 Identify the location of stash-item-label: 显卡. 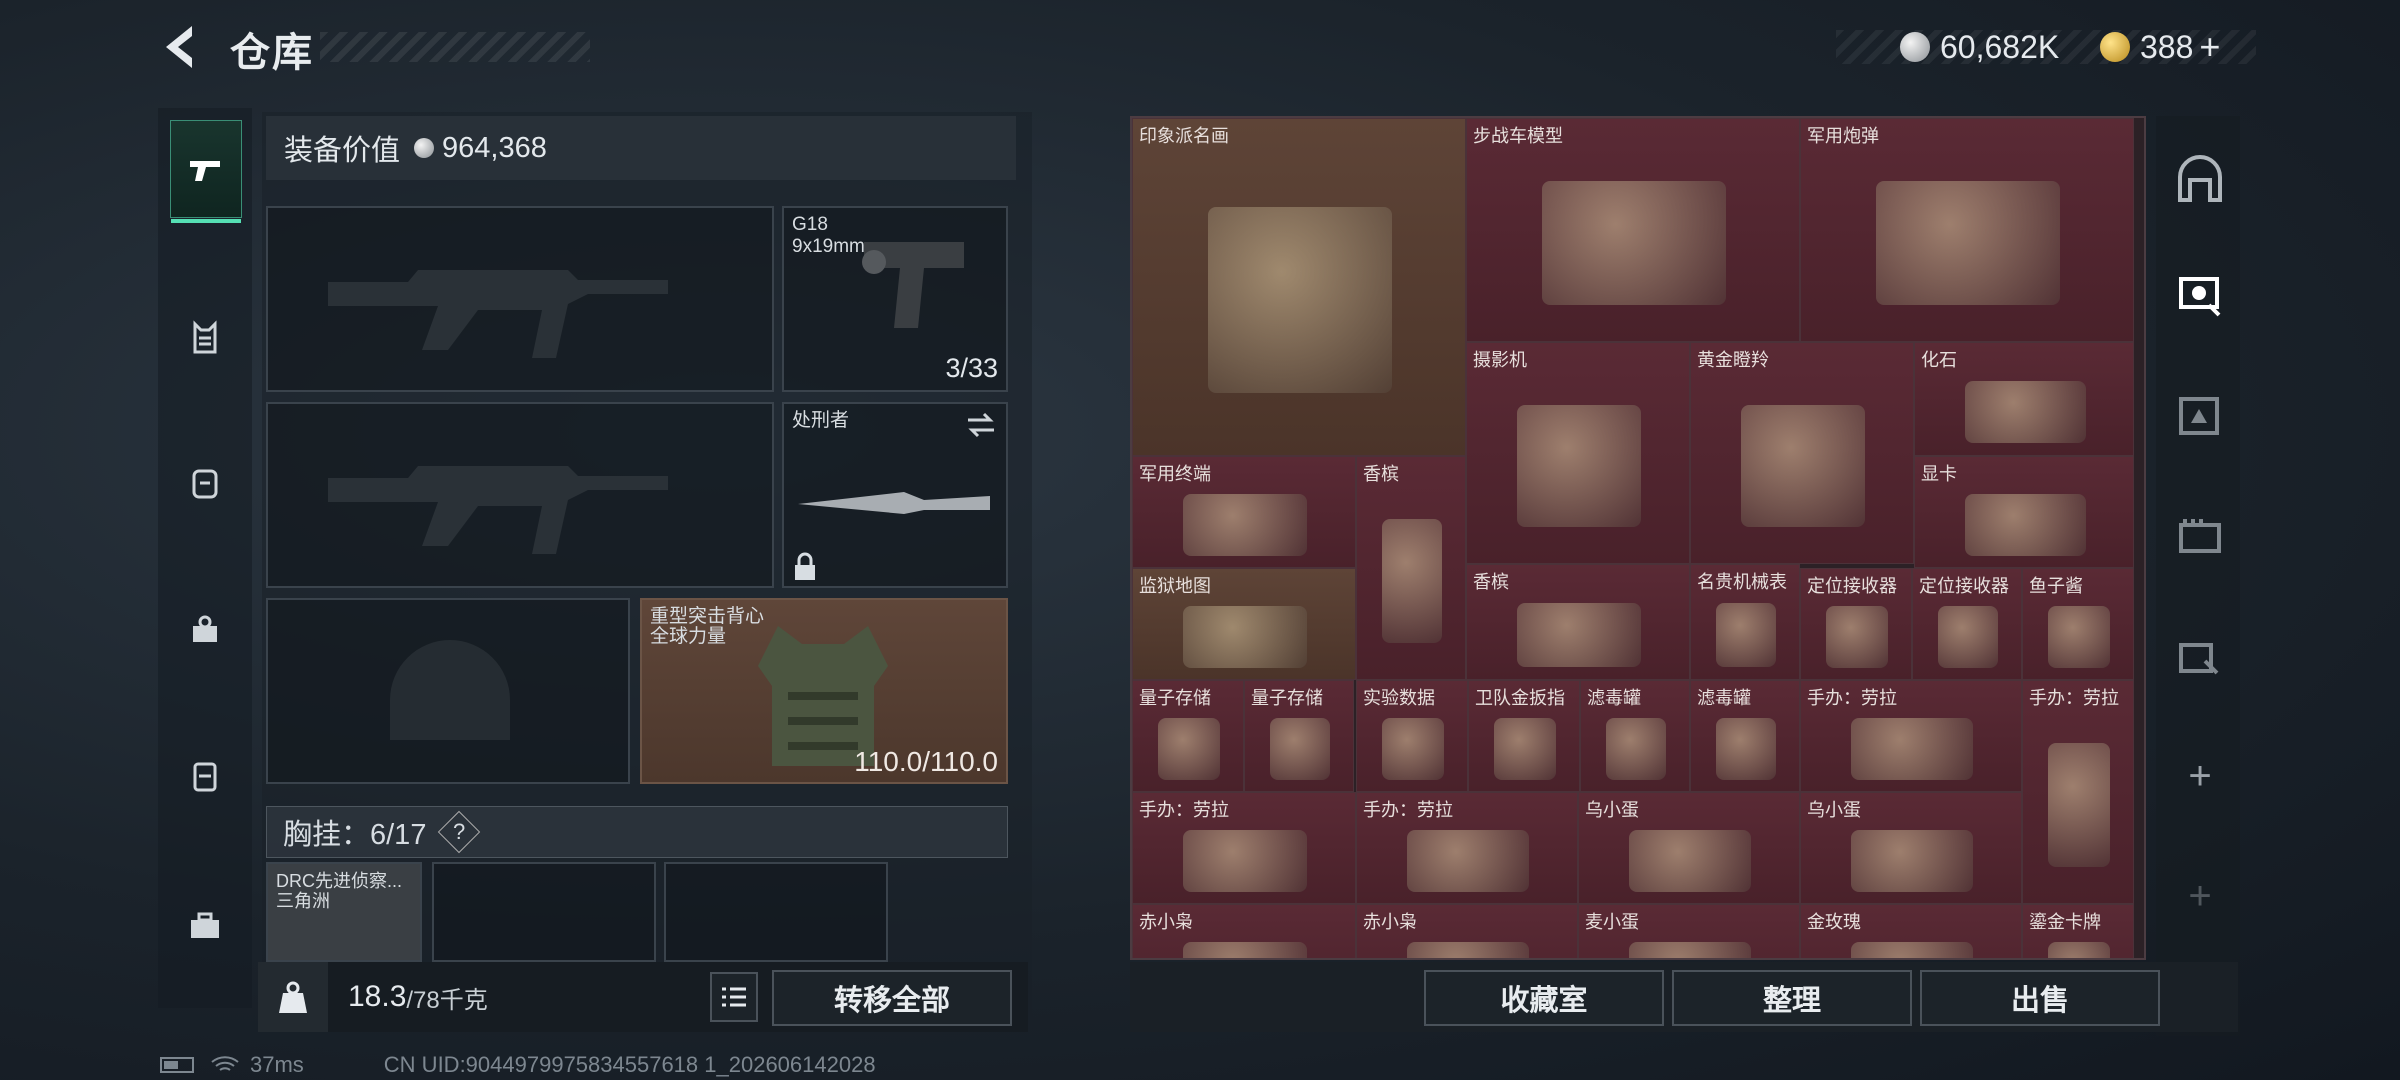
(1939, 474).